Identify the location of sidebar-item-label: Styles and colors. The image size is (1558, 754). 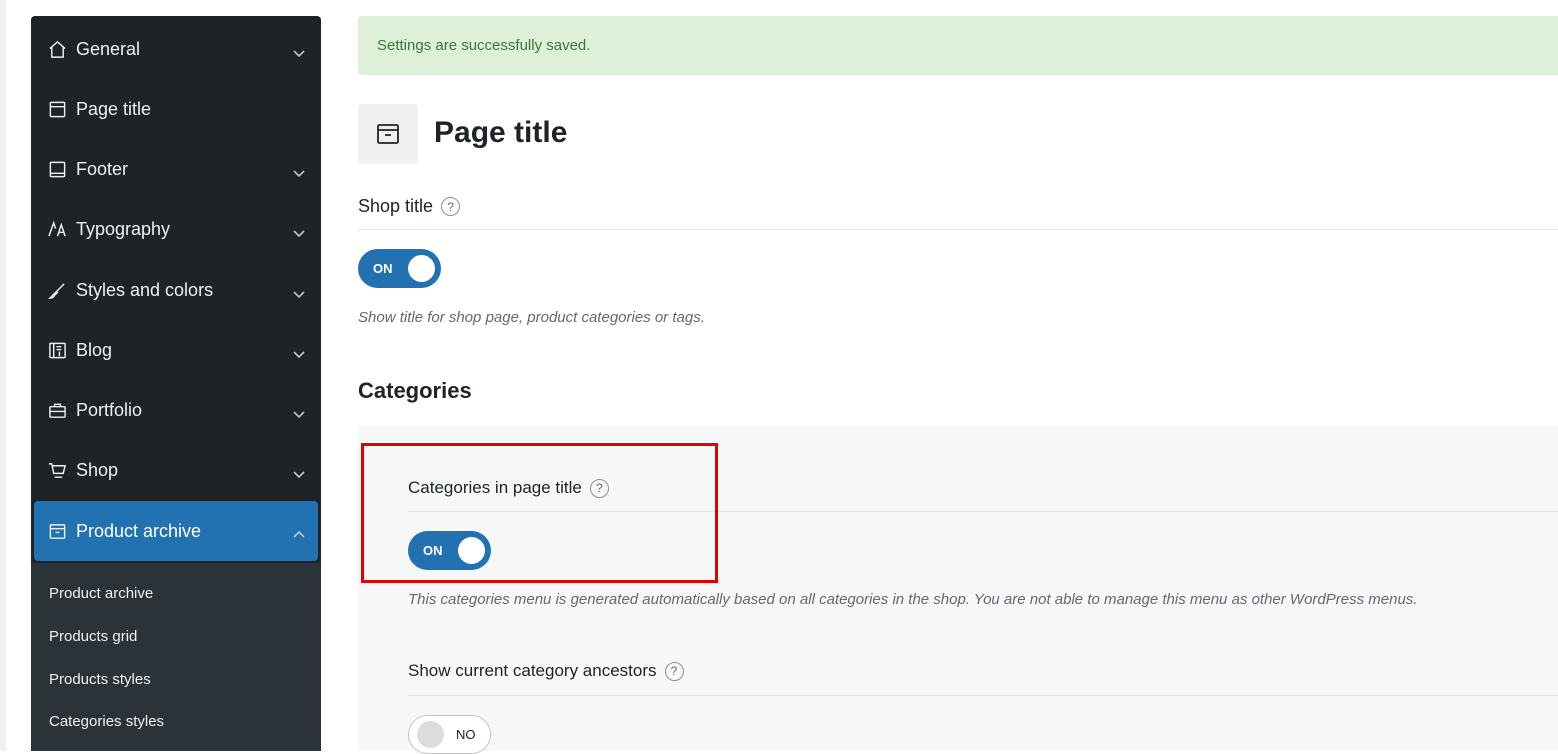
(145, 289).